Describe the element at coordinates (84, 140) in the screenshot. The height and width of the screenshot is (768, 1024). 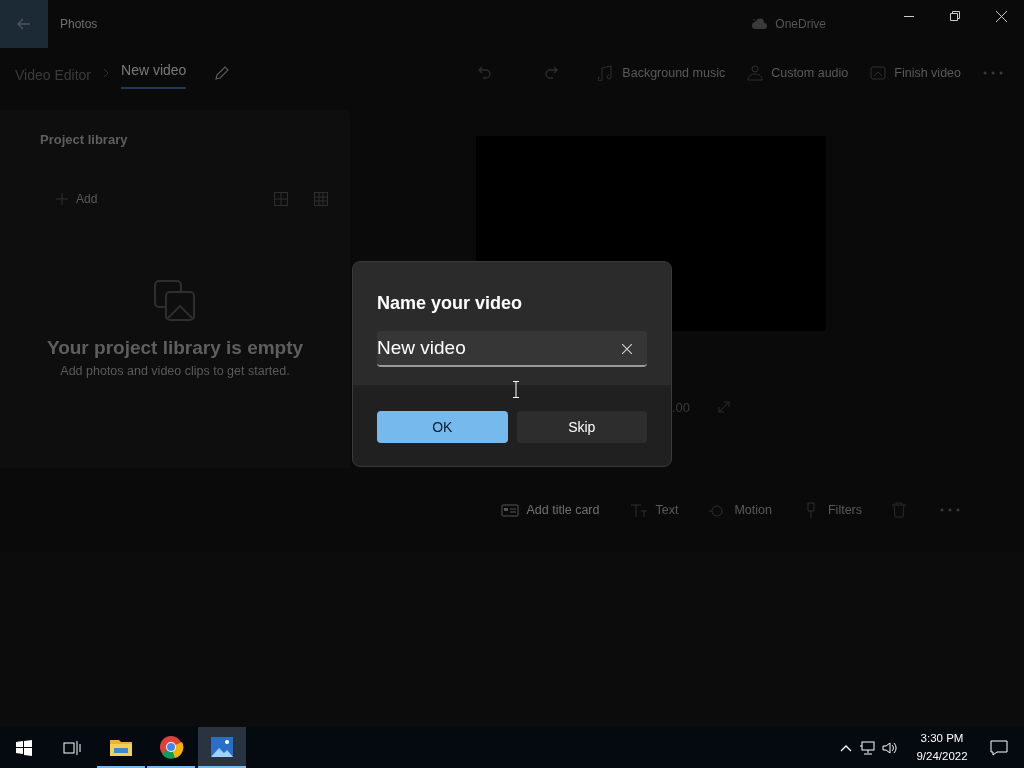
I see `panel-title: Project library` at that location.